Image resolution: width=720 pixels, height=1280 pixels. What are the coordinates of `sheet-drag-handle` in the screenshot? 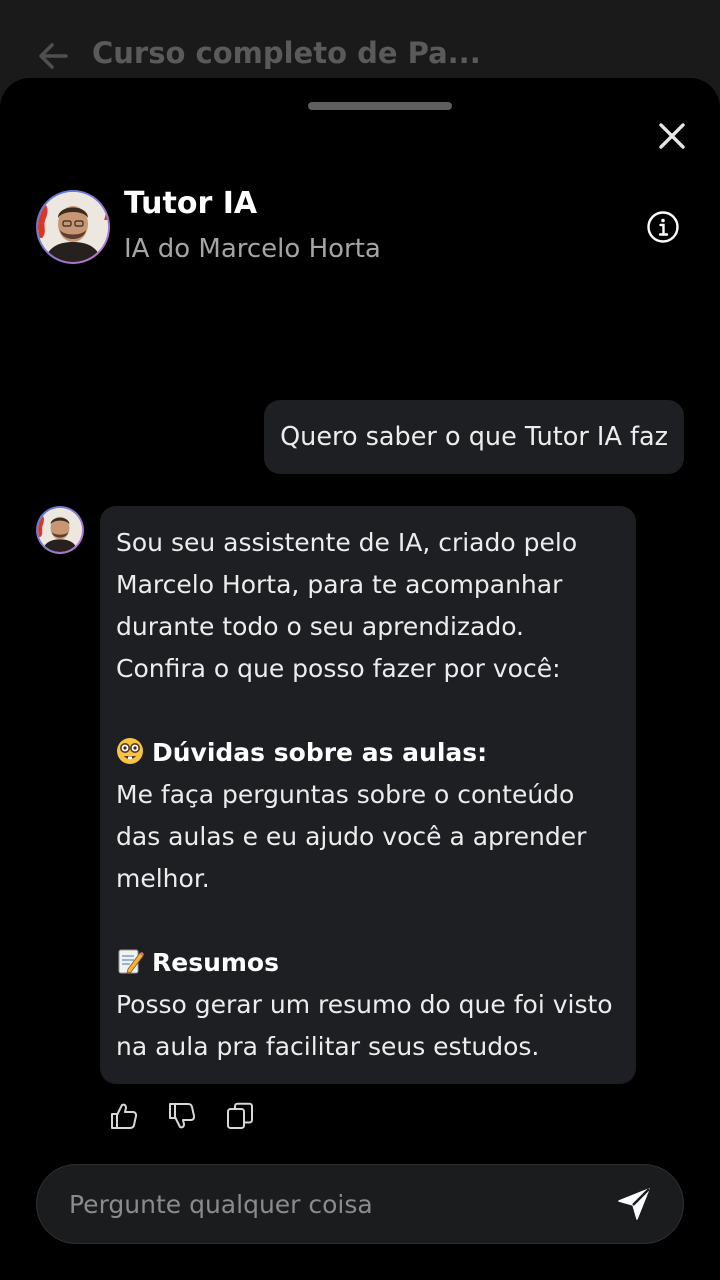 It's located at (380, 106).